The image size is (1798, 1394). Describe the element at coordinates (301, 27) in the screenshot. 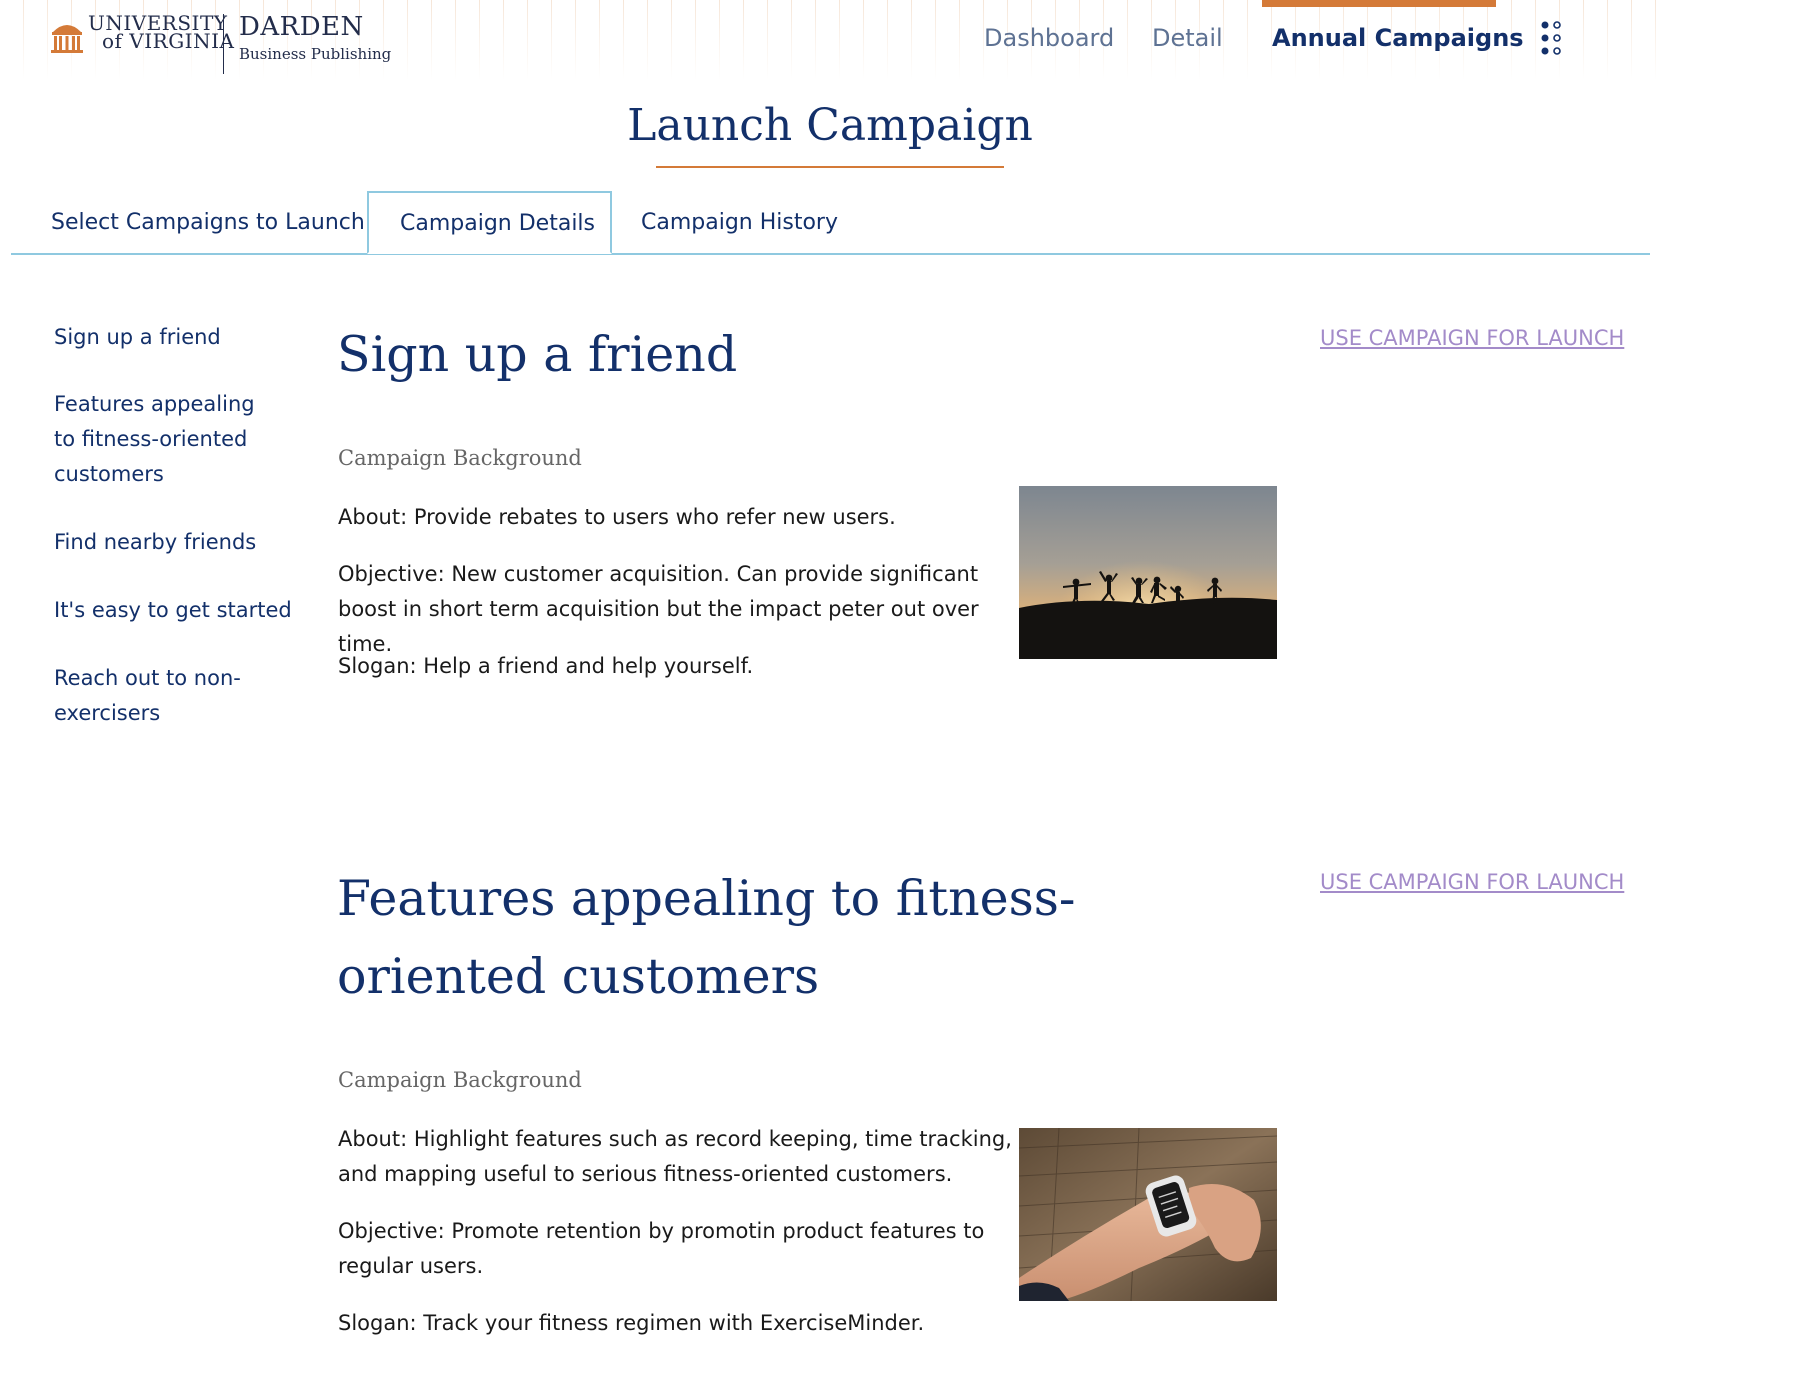

I see `darden-name: DARDEN` at that location.